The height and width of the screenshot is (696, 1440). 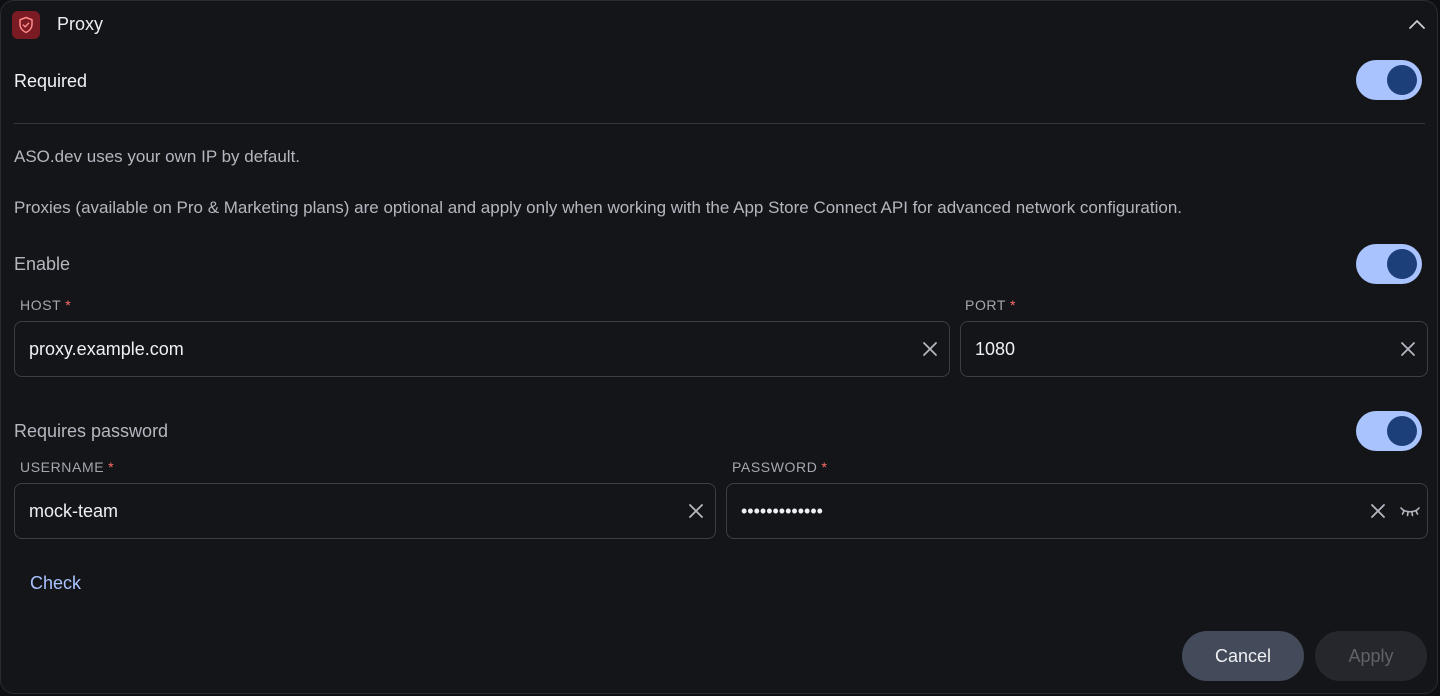 What do you see at coordinates (55, 583) in the screenshot?
I see `check-link: Check` at bounding box center [55, 583].